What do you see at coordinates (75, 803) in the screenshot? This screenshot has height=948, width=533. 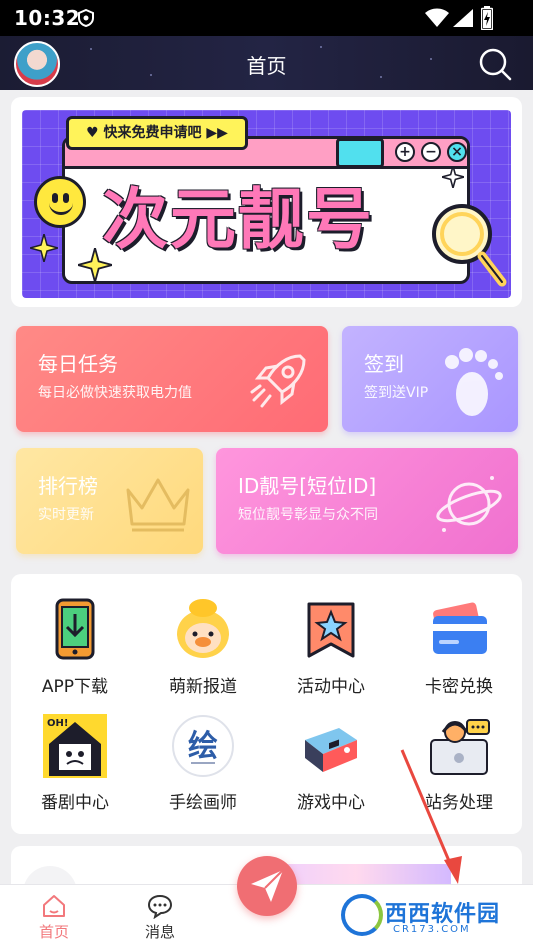 I see `grid-label: 番剧中心` at bounding box center [75, 803].